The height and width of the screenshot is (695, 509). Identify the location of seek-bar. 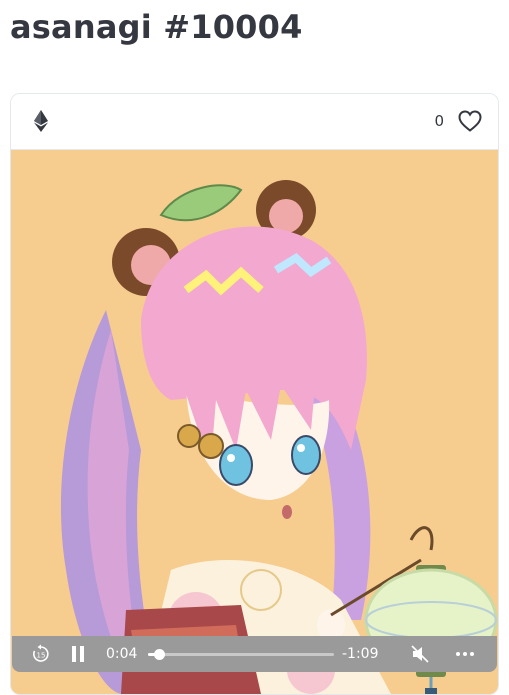
(241, 654).